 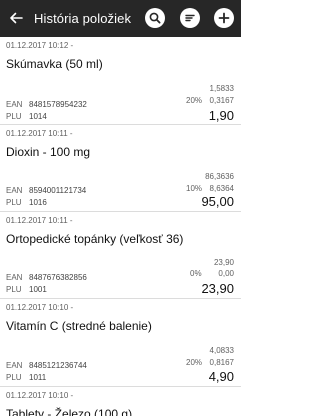 I want to click on back-button, so click(x=16, y=18).